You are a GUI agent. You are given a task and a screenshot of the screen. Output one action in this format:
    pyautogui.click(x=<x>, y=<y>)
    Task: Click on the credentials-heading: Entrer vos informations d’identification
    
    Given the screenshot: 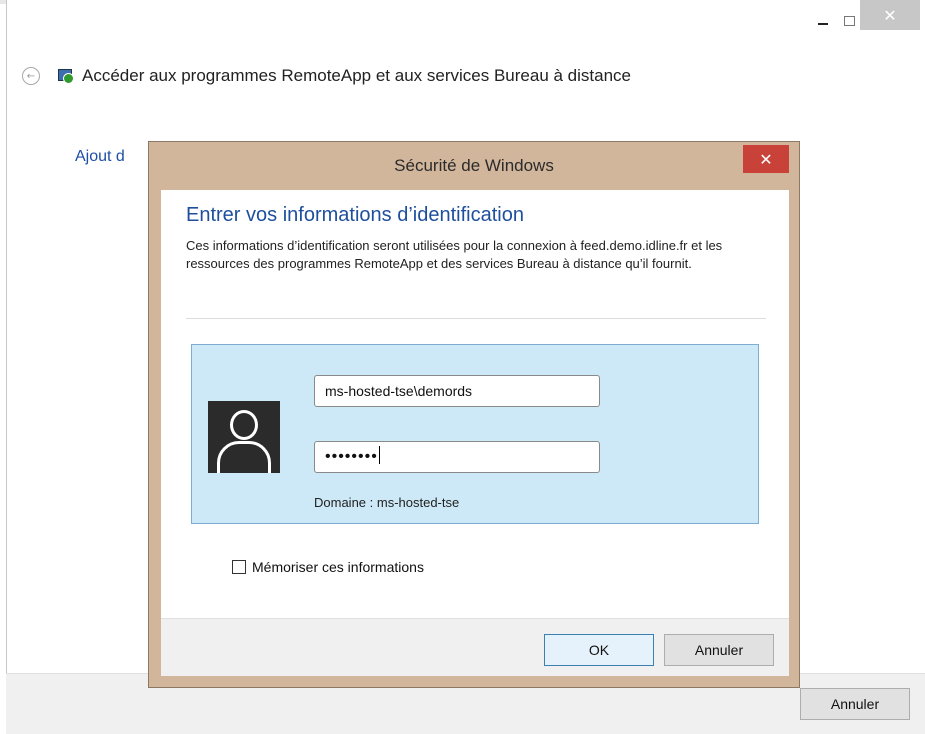 What is the action you would take?
    pyautogui.click(x=355, y=215)
    